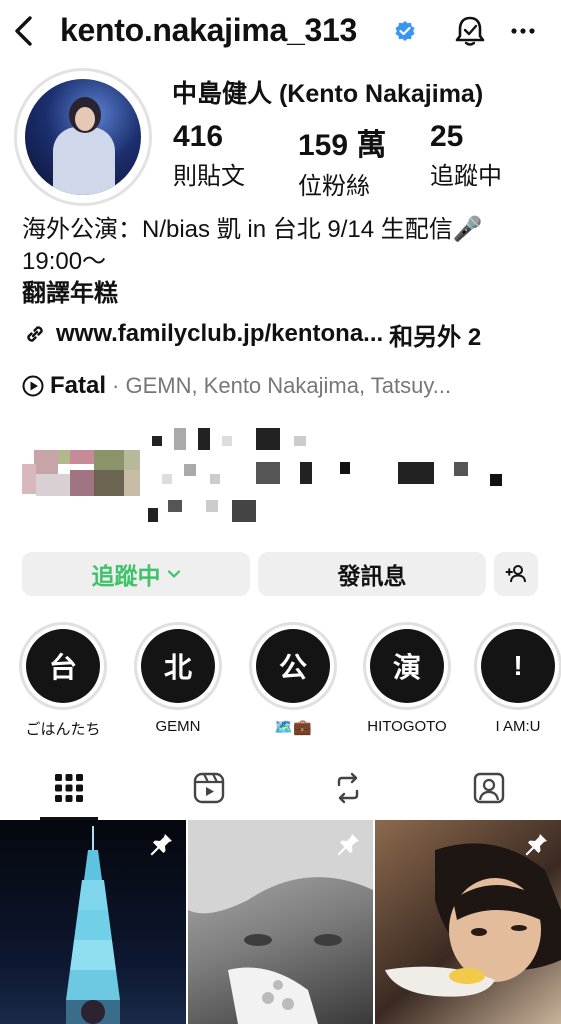 The width and height of the screenshot is (561, 1024). Describe the element at coordinates (466, 176) in the screenshot. I see `following-label: 追蹤中` at that location.